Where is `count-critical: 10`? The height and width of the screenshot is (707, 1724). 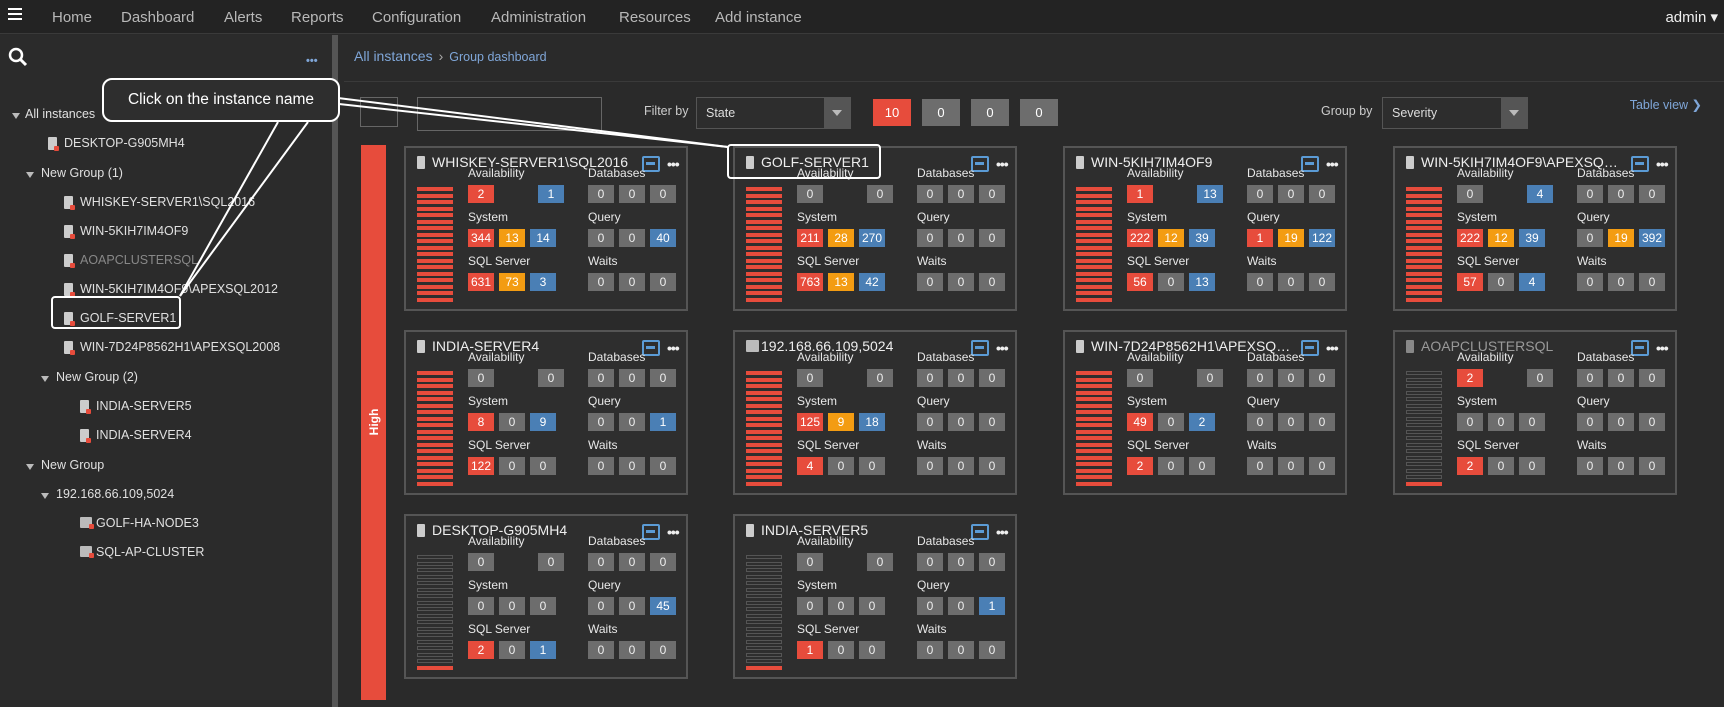
count-critical: 10 is located at coordinates (892, 112).